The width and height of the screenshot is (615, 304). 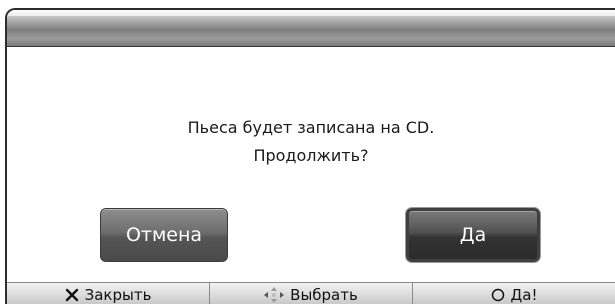 What do you see at coordinates (473, 235) in the screenshot?
I see `yes-button: Да` at bounding box center [473, 235].